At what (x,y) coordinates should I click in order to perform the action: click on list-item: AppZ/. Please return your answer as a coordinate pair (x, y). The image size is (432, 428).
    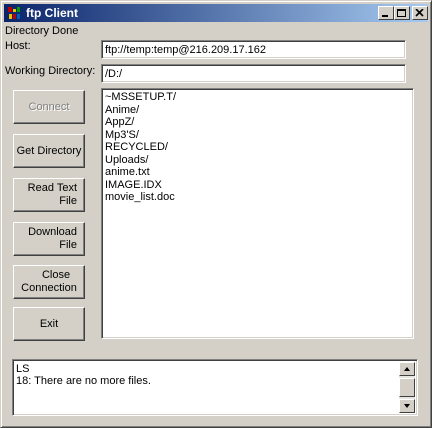
    Looking at the image, I should click on (257, 122).